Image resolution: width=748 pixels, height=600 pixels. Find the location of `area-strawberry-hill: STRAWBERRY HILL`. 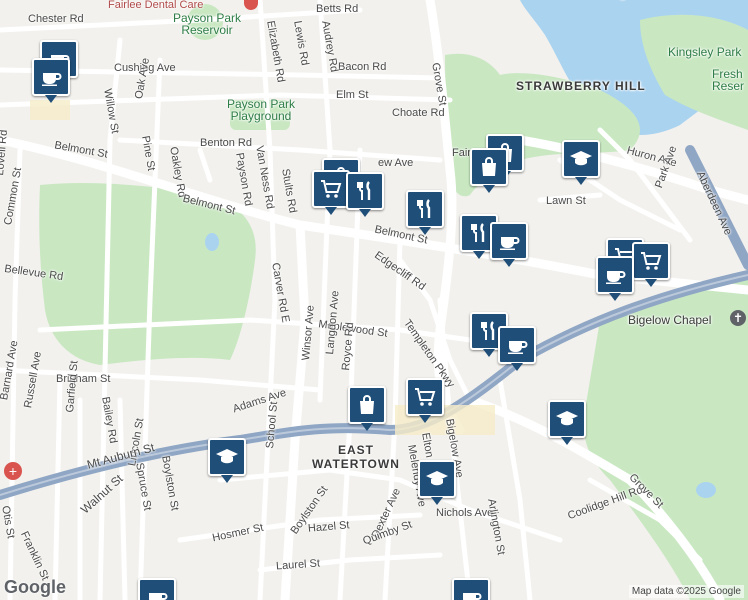

area-strawberry-hill: STRAWBERRY HILL is located at coordinates (581, 86).